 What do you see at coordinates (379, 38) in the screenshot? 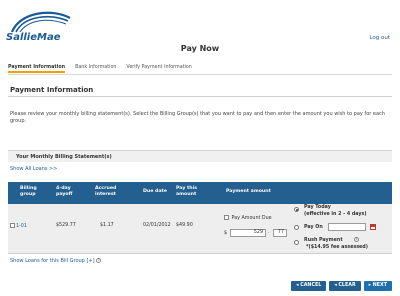
I see `logout-link: Log out` at bounding box center [379, 38].